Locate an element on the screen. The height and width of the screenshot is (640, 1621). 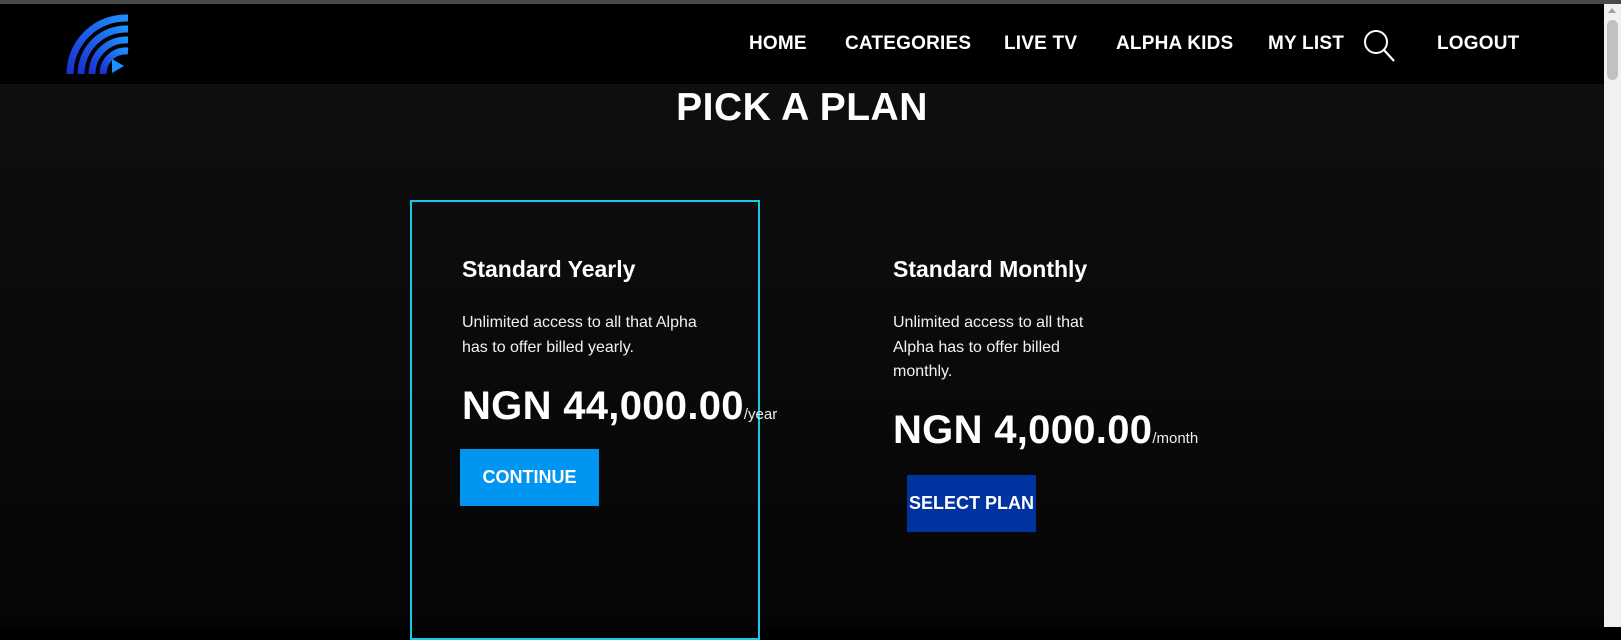
nav-logout-link: LOGOUT is located at coordinates (1478, 44).